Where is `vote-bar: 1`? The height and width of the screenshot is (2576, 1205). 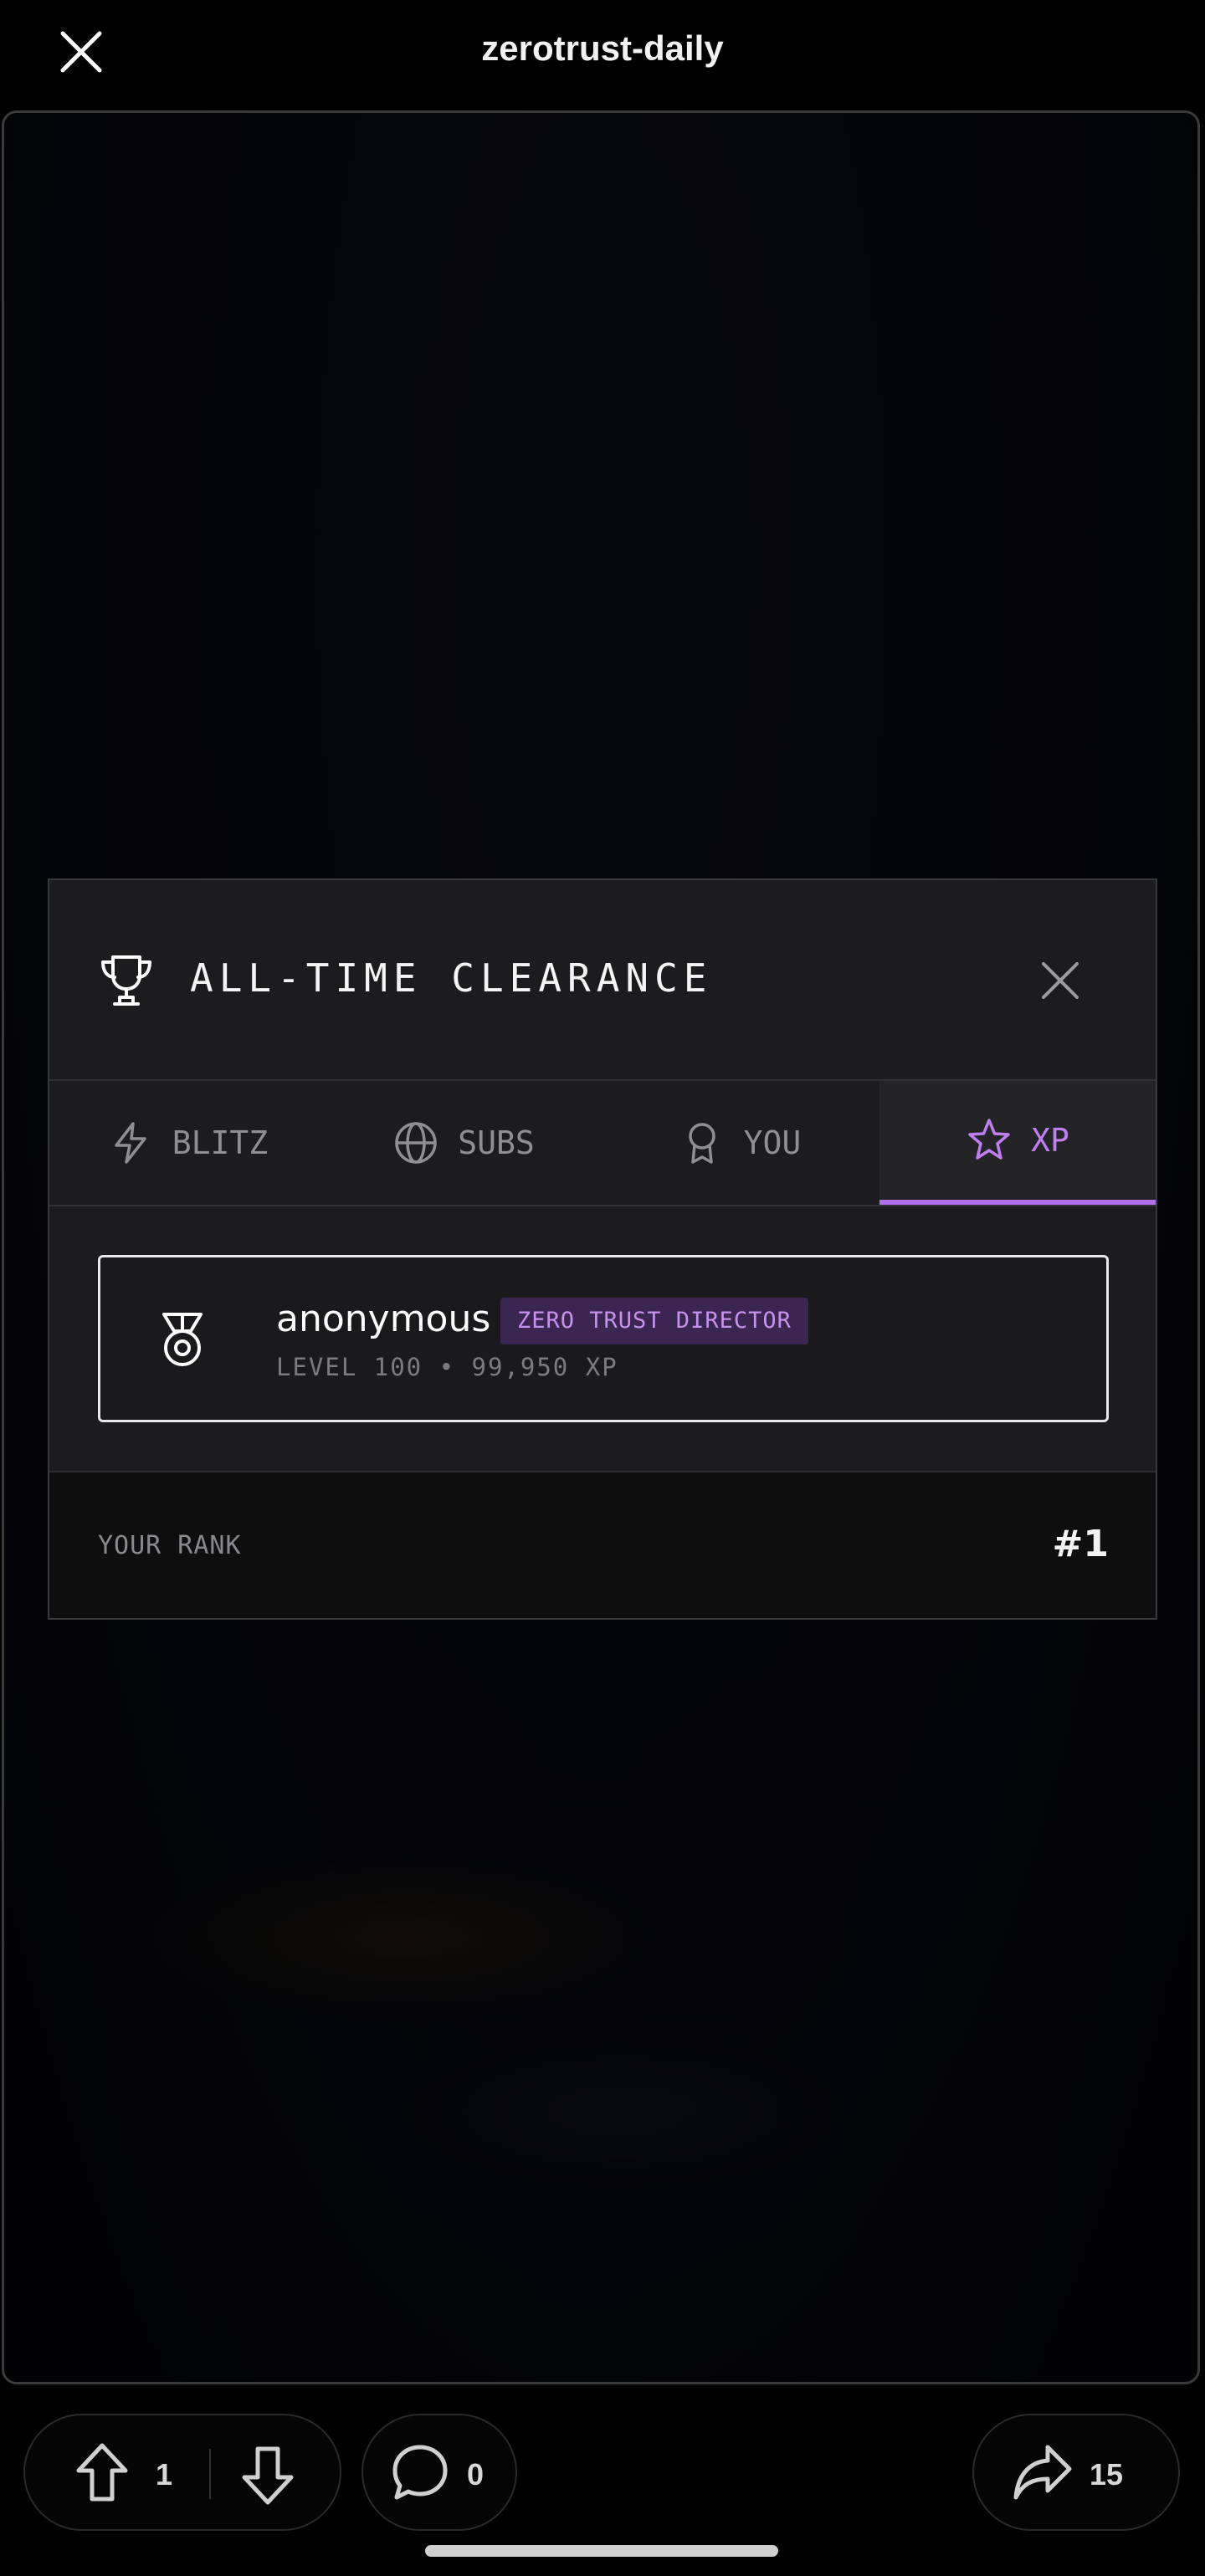
vote-bar: 1 is located at coordinates (182, 2473).